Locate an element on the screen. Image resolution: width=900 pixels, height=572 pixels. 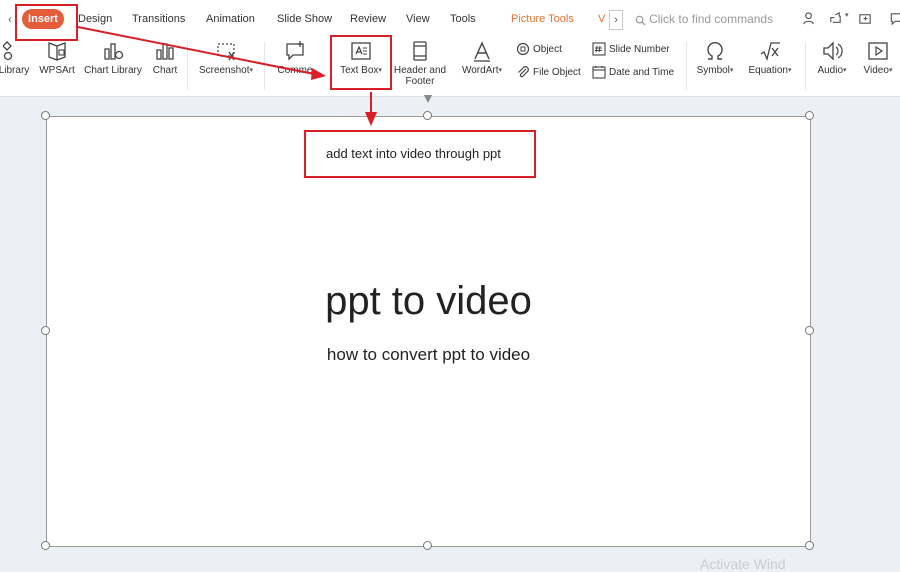
annotation-arrows is located at coordinates (227, 76).